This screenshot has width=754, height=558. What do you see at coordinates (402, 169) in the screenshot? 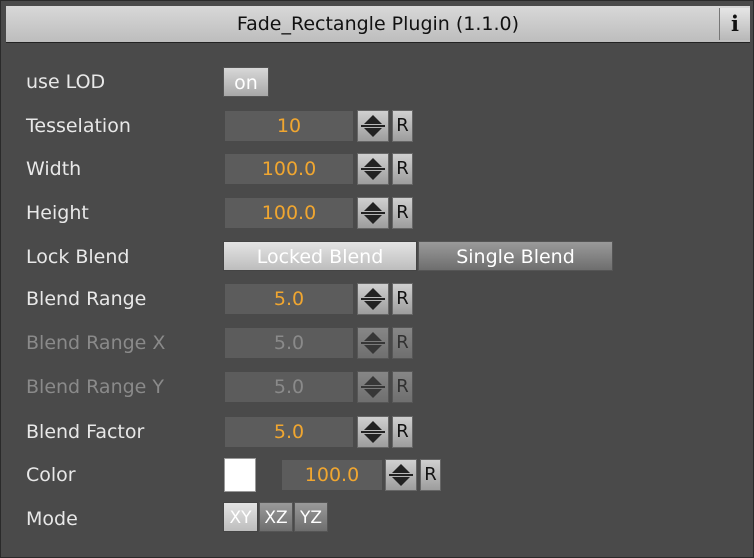
I see `width-reset-button: R` at bounding box center [402, 169].